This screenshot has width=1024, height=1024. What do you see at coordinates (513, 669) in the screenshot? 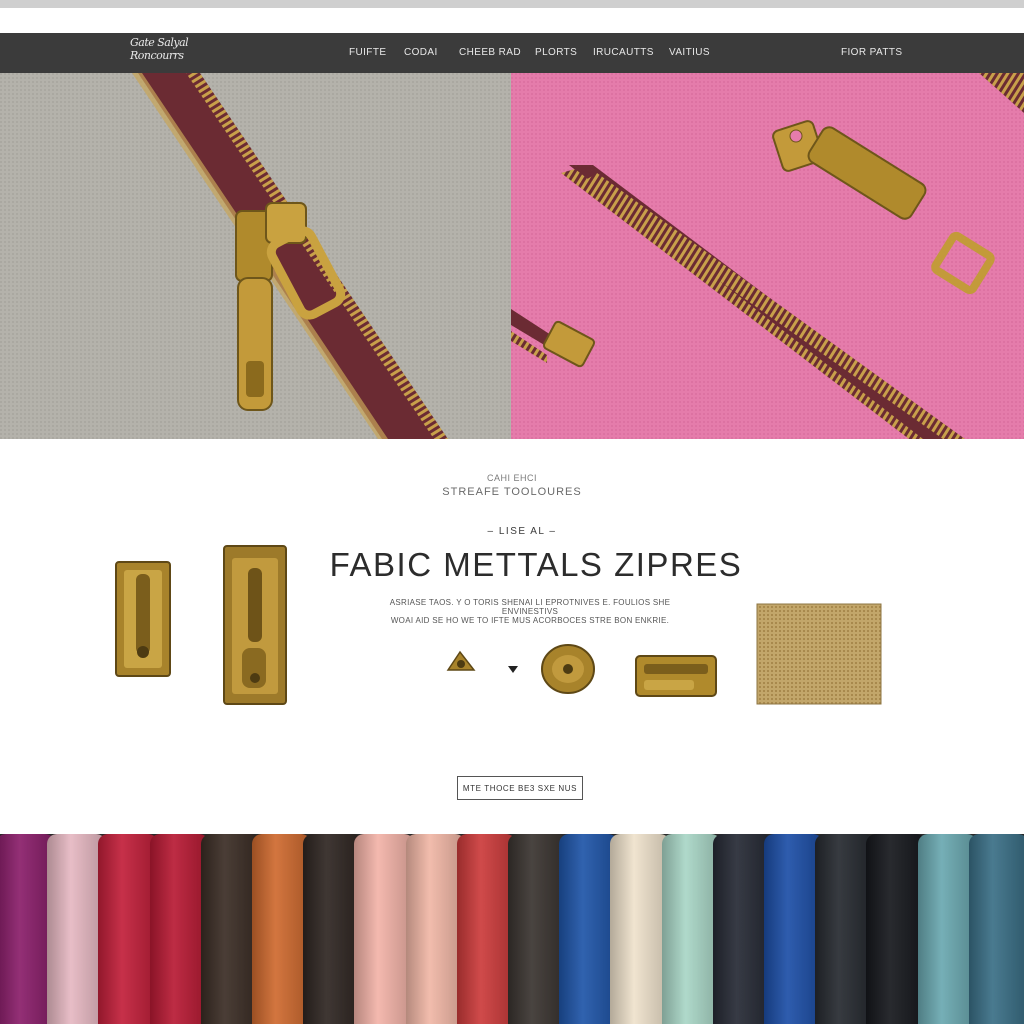
I see `small-triangle-icon` at bounding box center [513, 669].